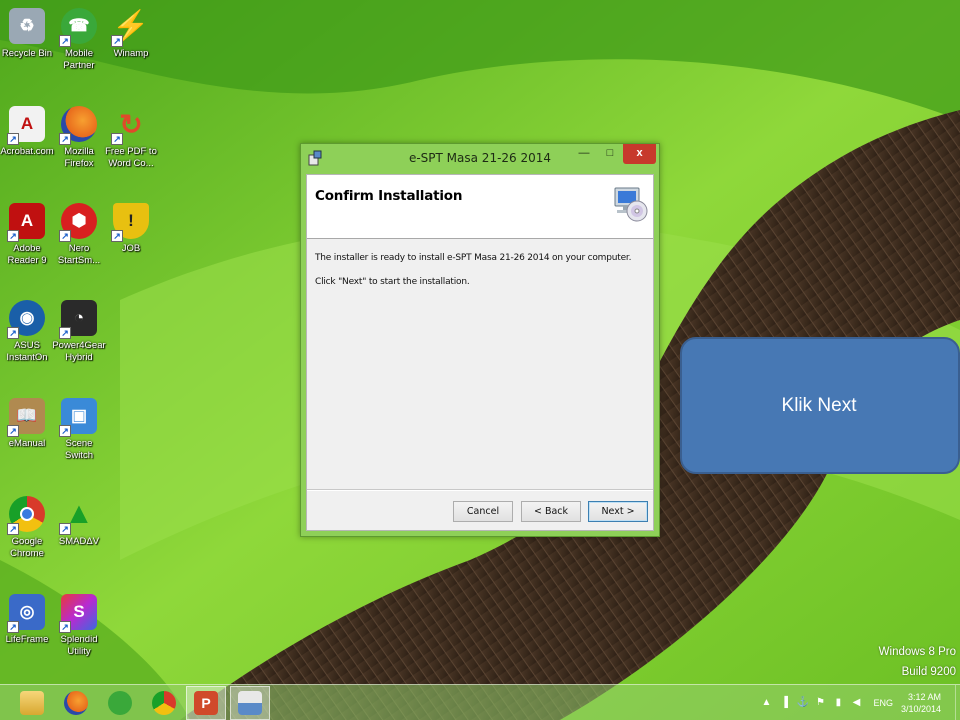 This screenshot has height=720, width=960. I want to click on chrome-shortcut: ↗ Google Chrome, so click(27, 528).